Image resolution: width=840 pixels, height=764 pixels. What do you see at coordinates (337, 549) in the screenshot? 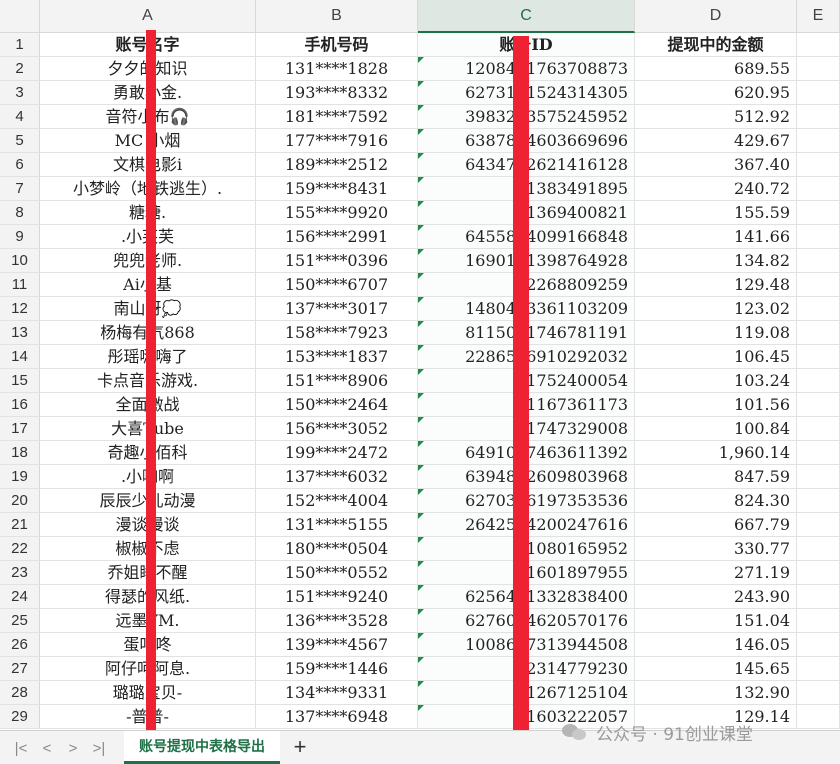
I see `cell-phone: 180****0504` at bounding box center [337, 549].